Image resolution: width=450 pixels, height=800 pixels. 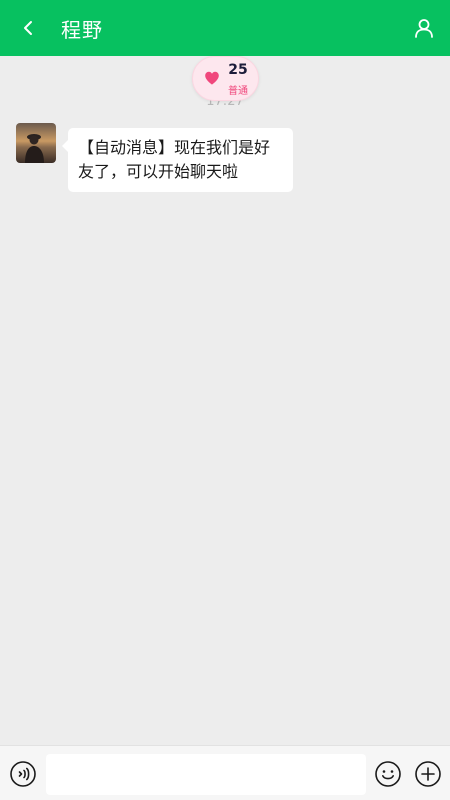 I want to click on user-icon, so click(x=424, y=28).